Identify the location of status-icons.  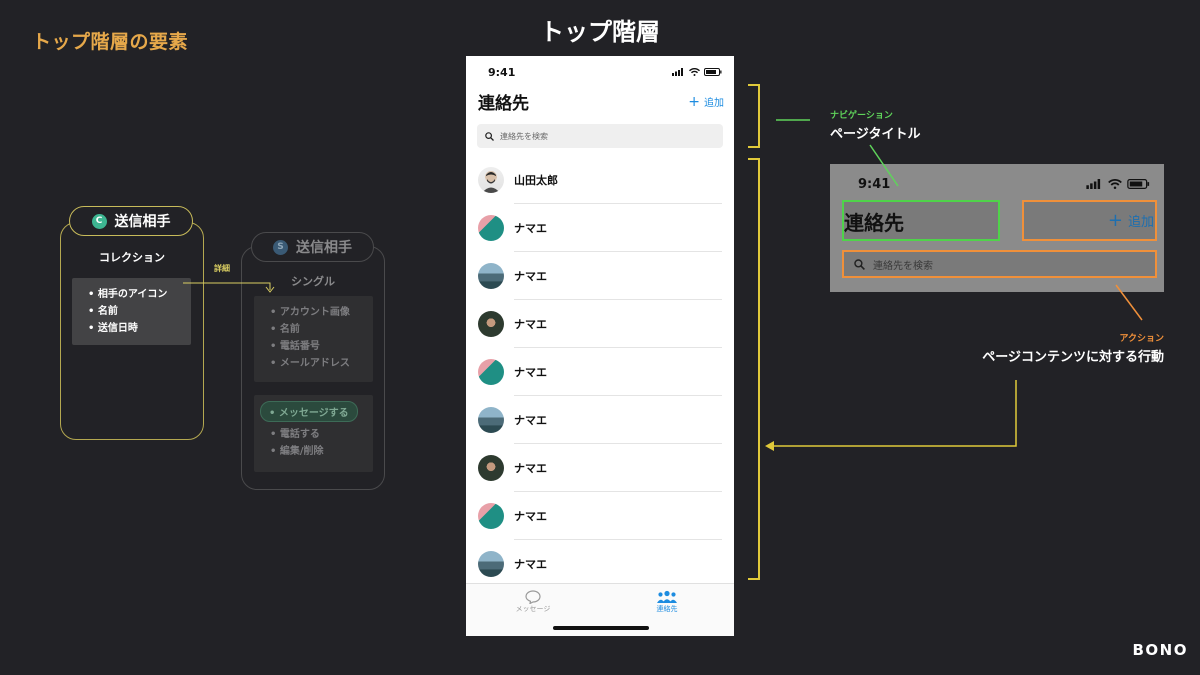
(697, 72).